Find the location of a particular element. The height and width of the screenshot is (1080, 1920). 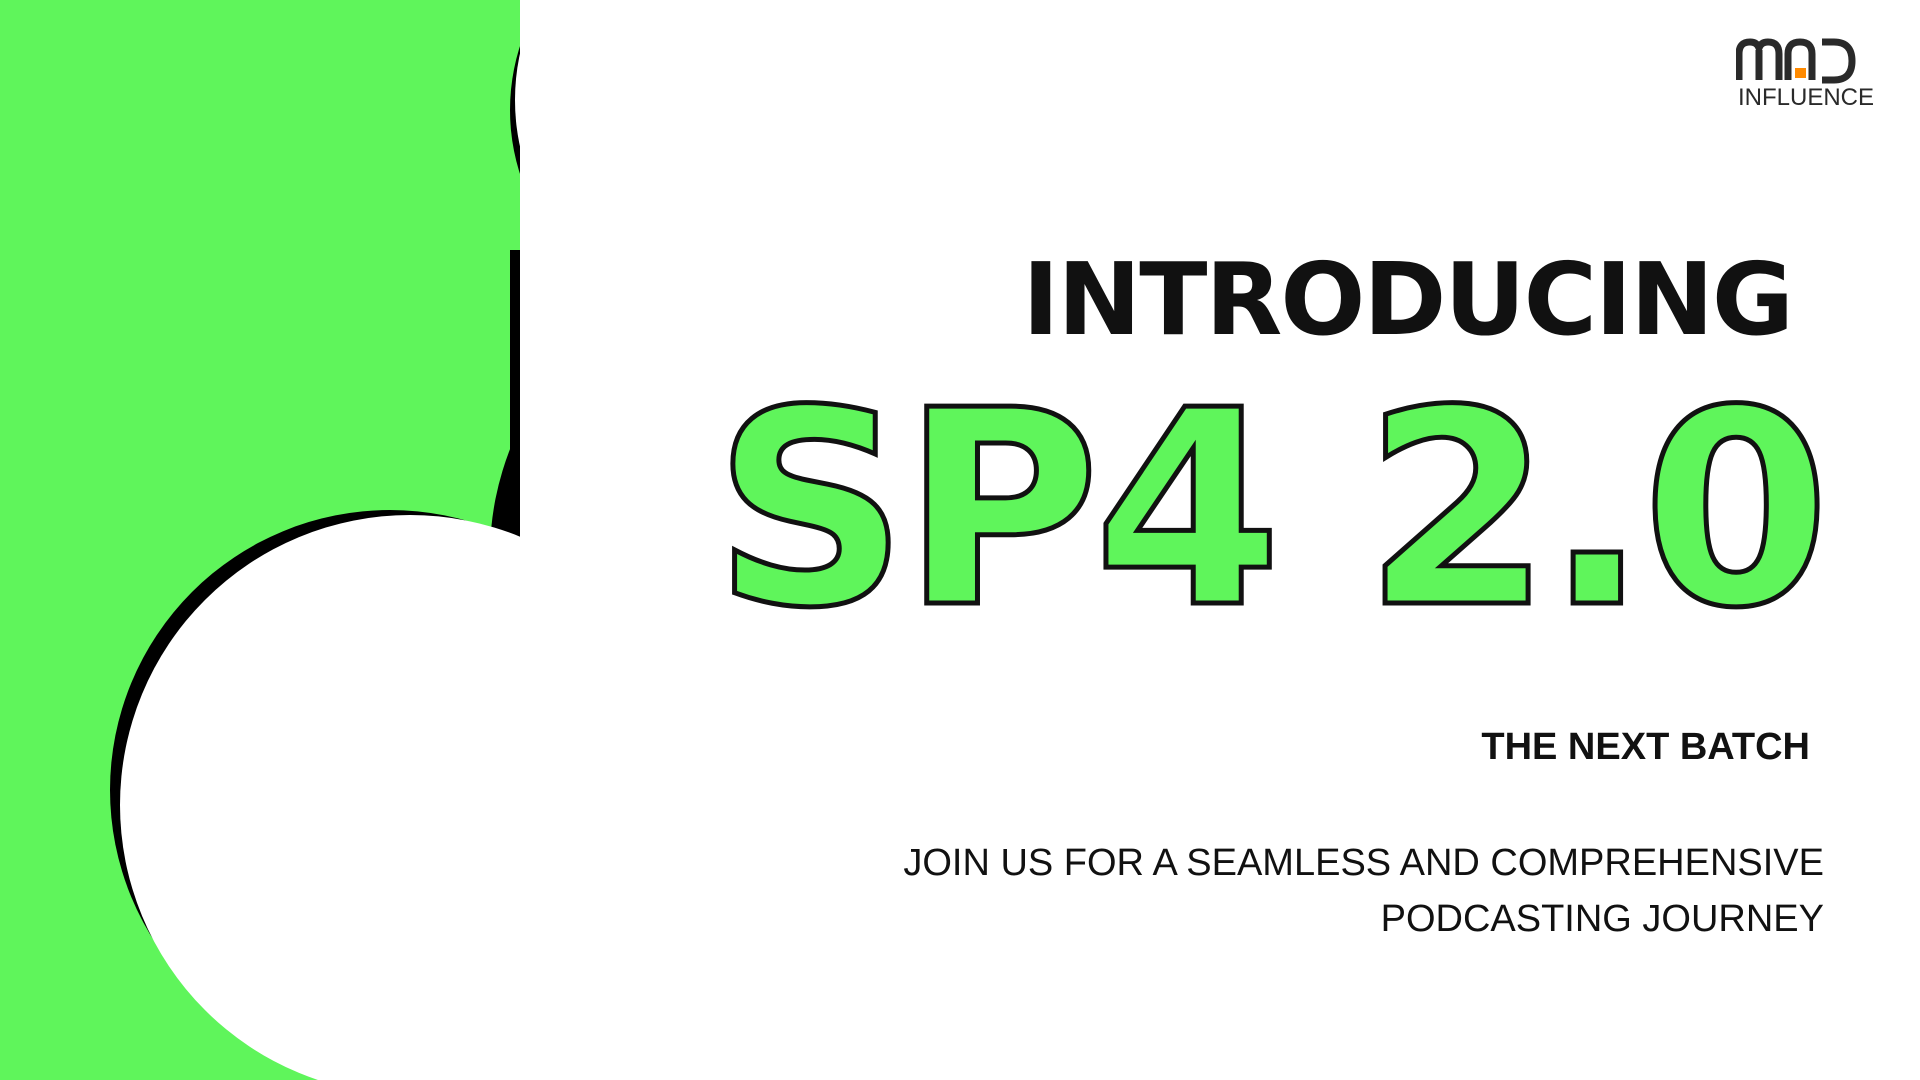

mad-influence-logo: INFLUENCE is located at coordinates (1805, 74).